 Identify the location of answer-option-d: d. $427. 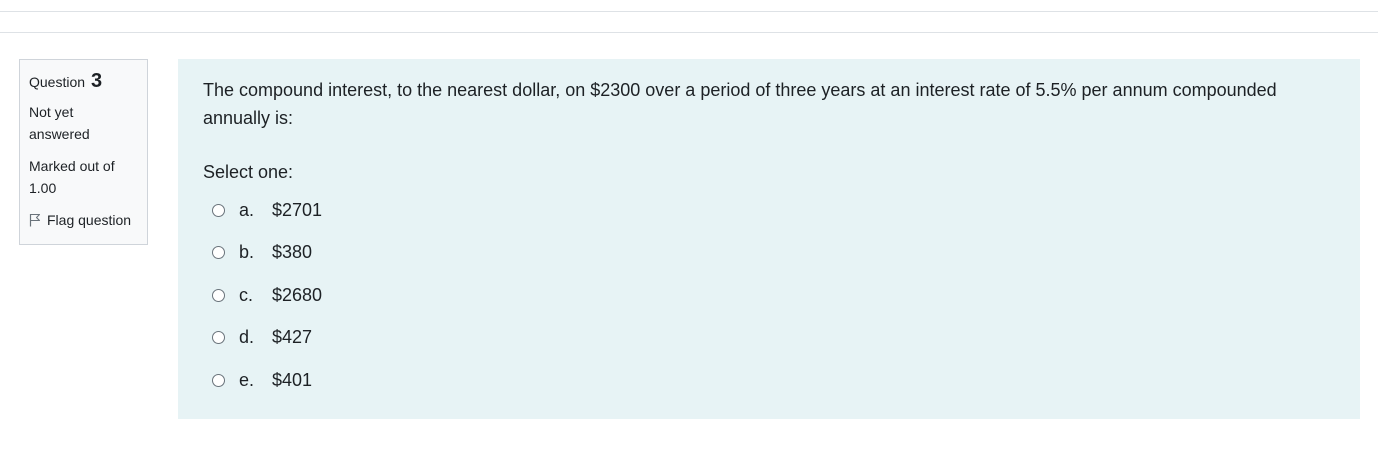
(773, 338).